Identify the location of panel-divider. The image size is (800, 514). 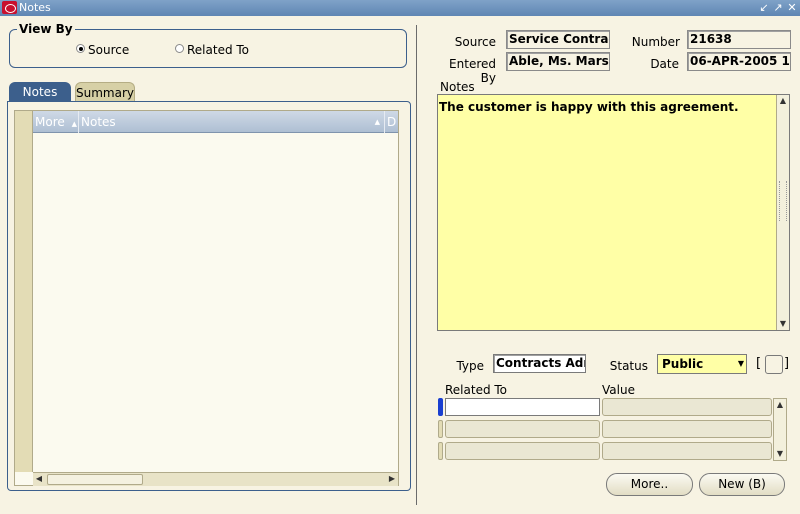
(416, 265).